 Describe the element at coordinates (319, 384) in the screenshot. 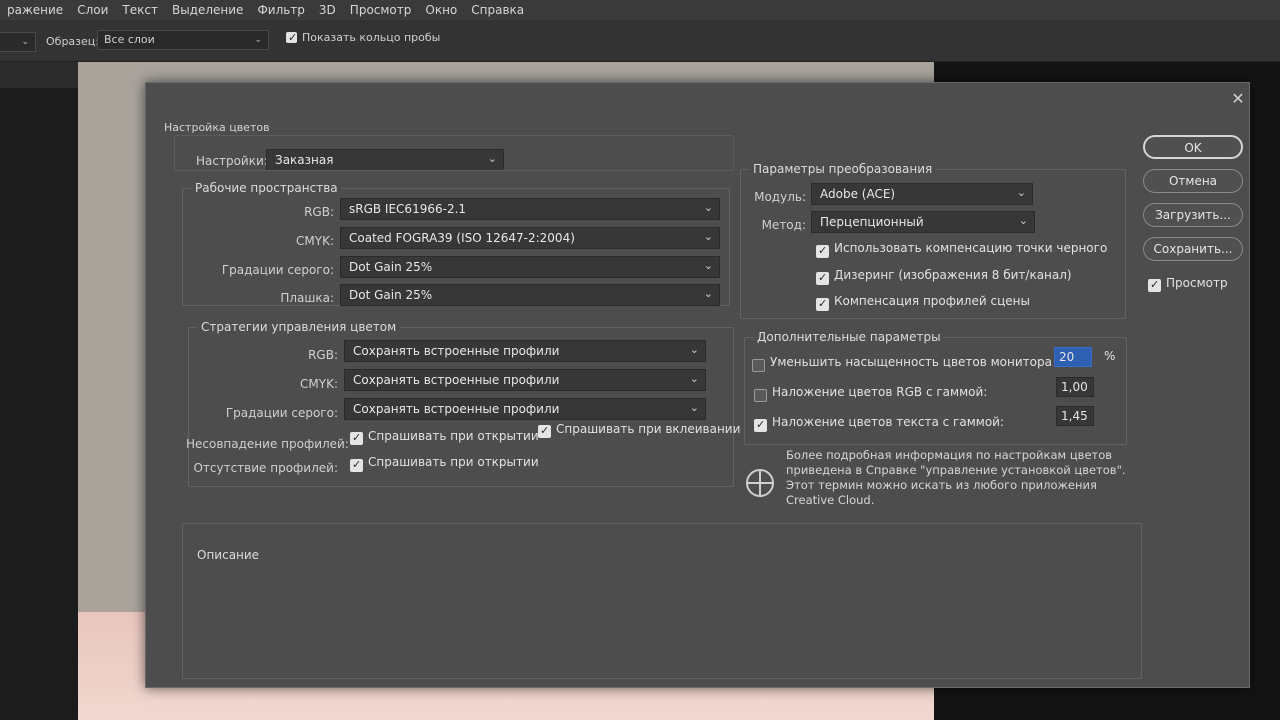

I see `pol-cmyk-label: CMYK:` at that location.